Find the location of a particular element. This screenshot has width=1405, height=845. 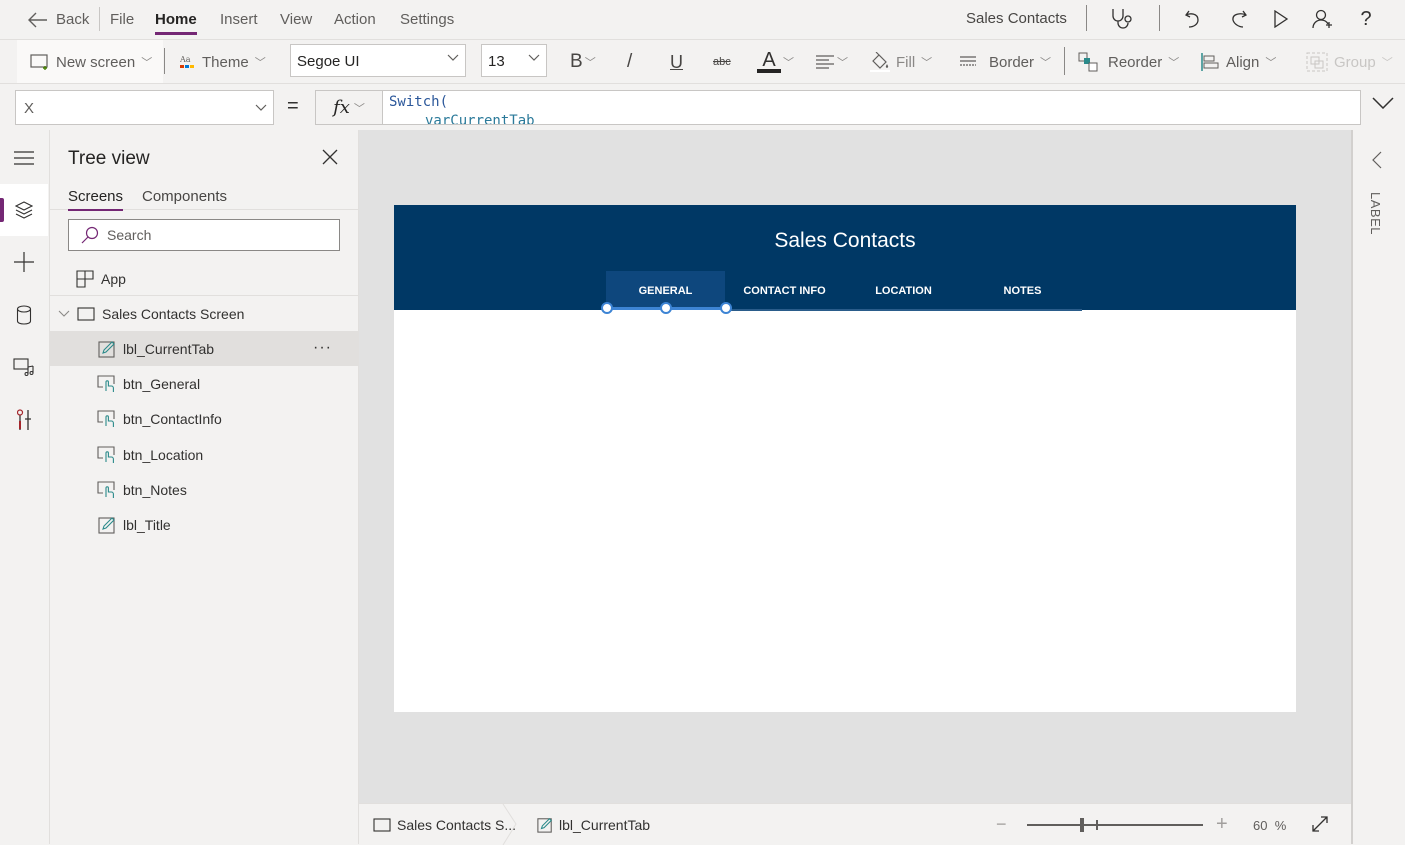

undo-icon is located at coordinates (1194, 19).